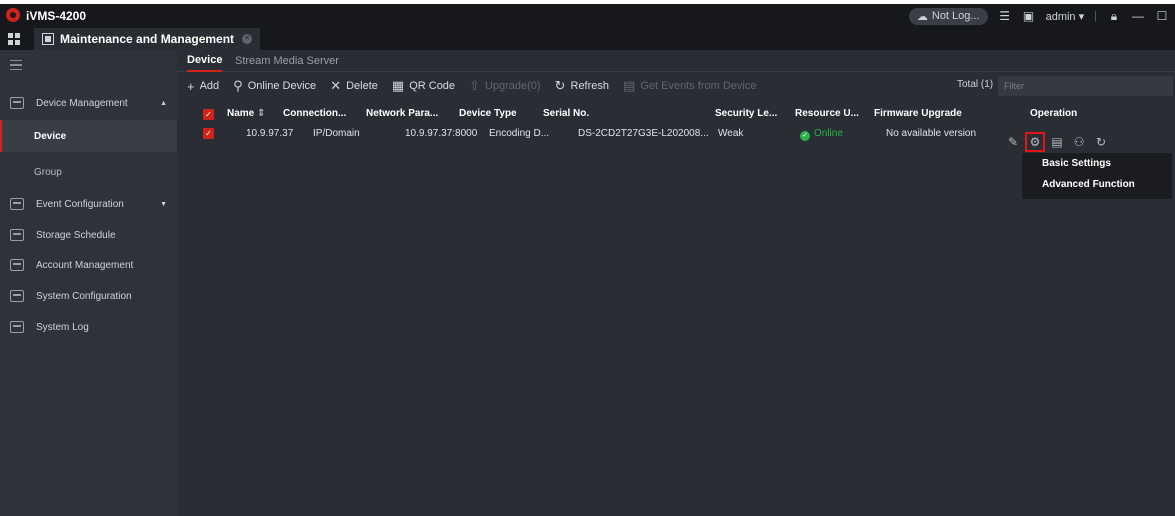 This screenshot has height=516, width=1175. Describe the element at coordinates (208, 114) in the screenshot. I see `select-all-checkbox: ✓` at that location.